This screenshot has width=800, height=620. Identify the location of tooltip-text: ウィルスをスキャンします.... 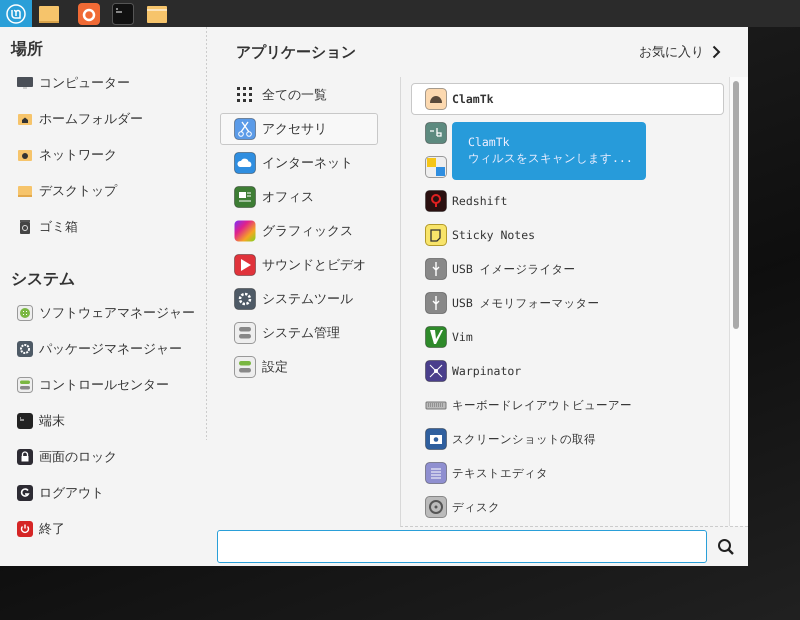
(550, 158).